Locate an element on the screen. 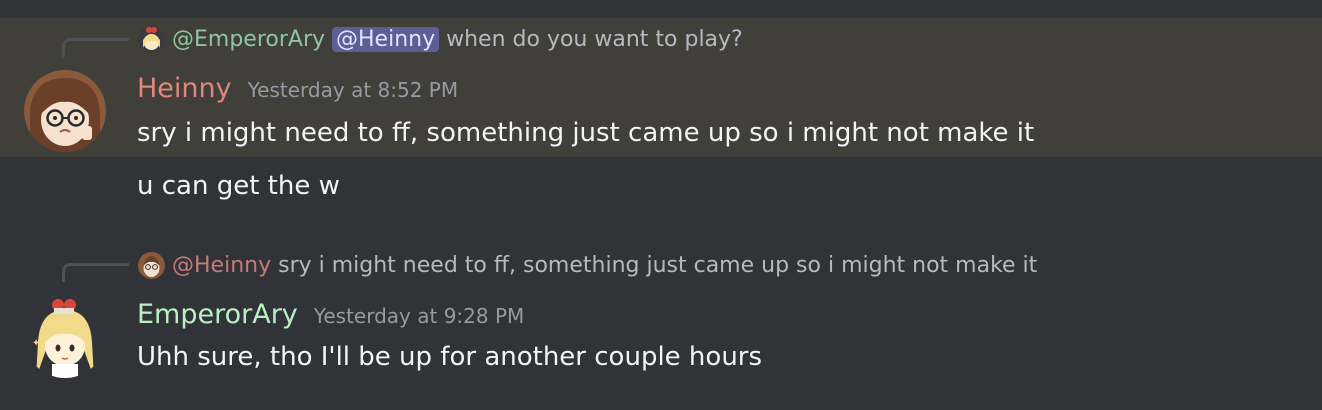 This screenshot has height=410, width=1322. message-header: Heinny Yesterday at 8:52 PM is located at coordinates (297, 88).